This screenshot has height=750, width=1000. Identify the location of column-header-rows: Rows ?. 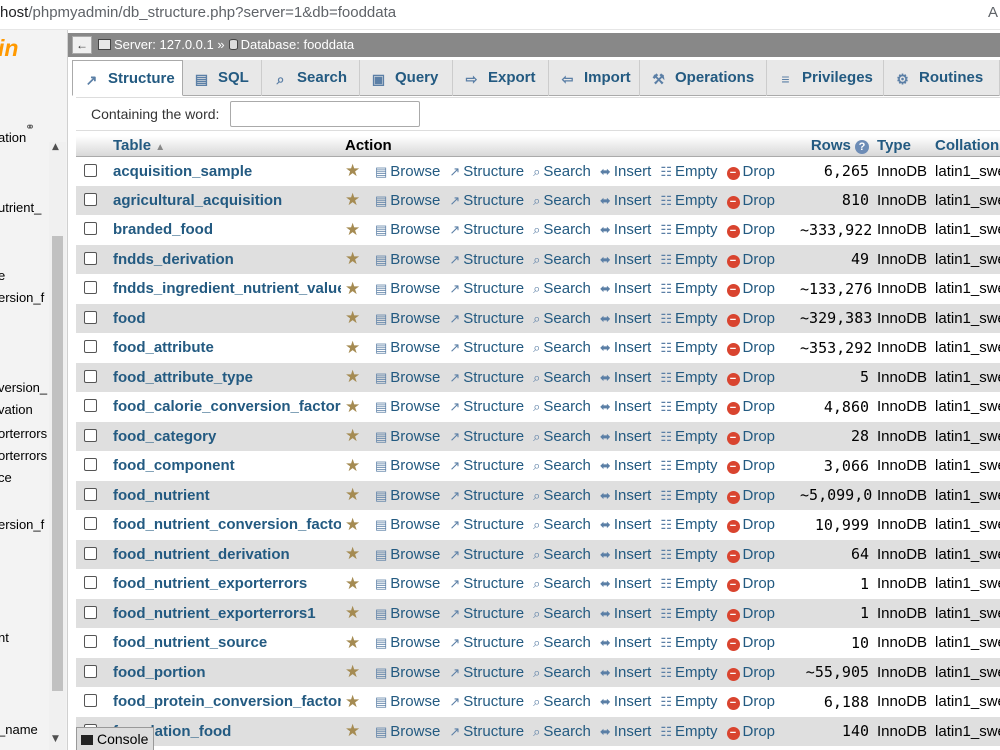
(835, 146).